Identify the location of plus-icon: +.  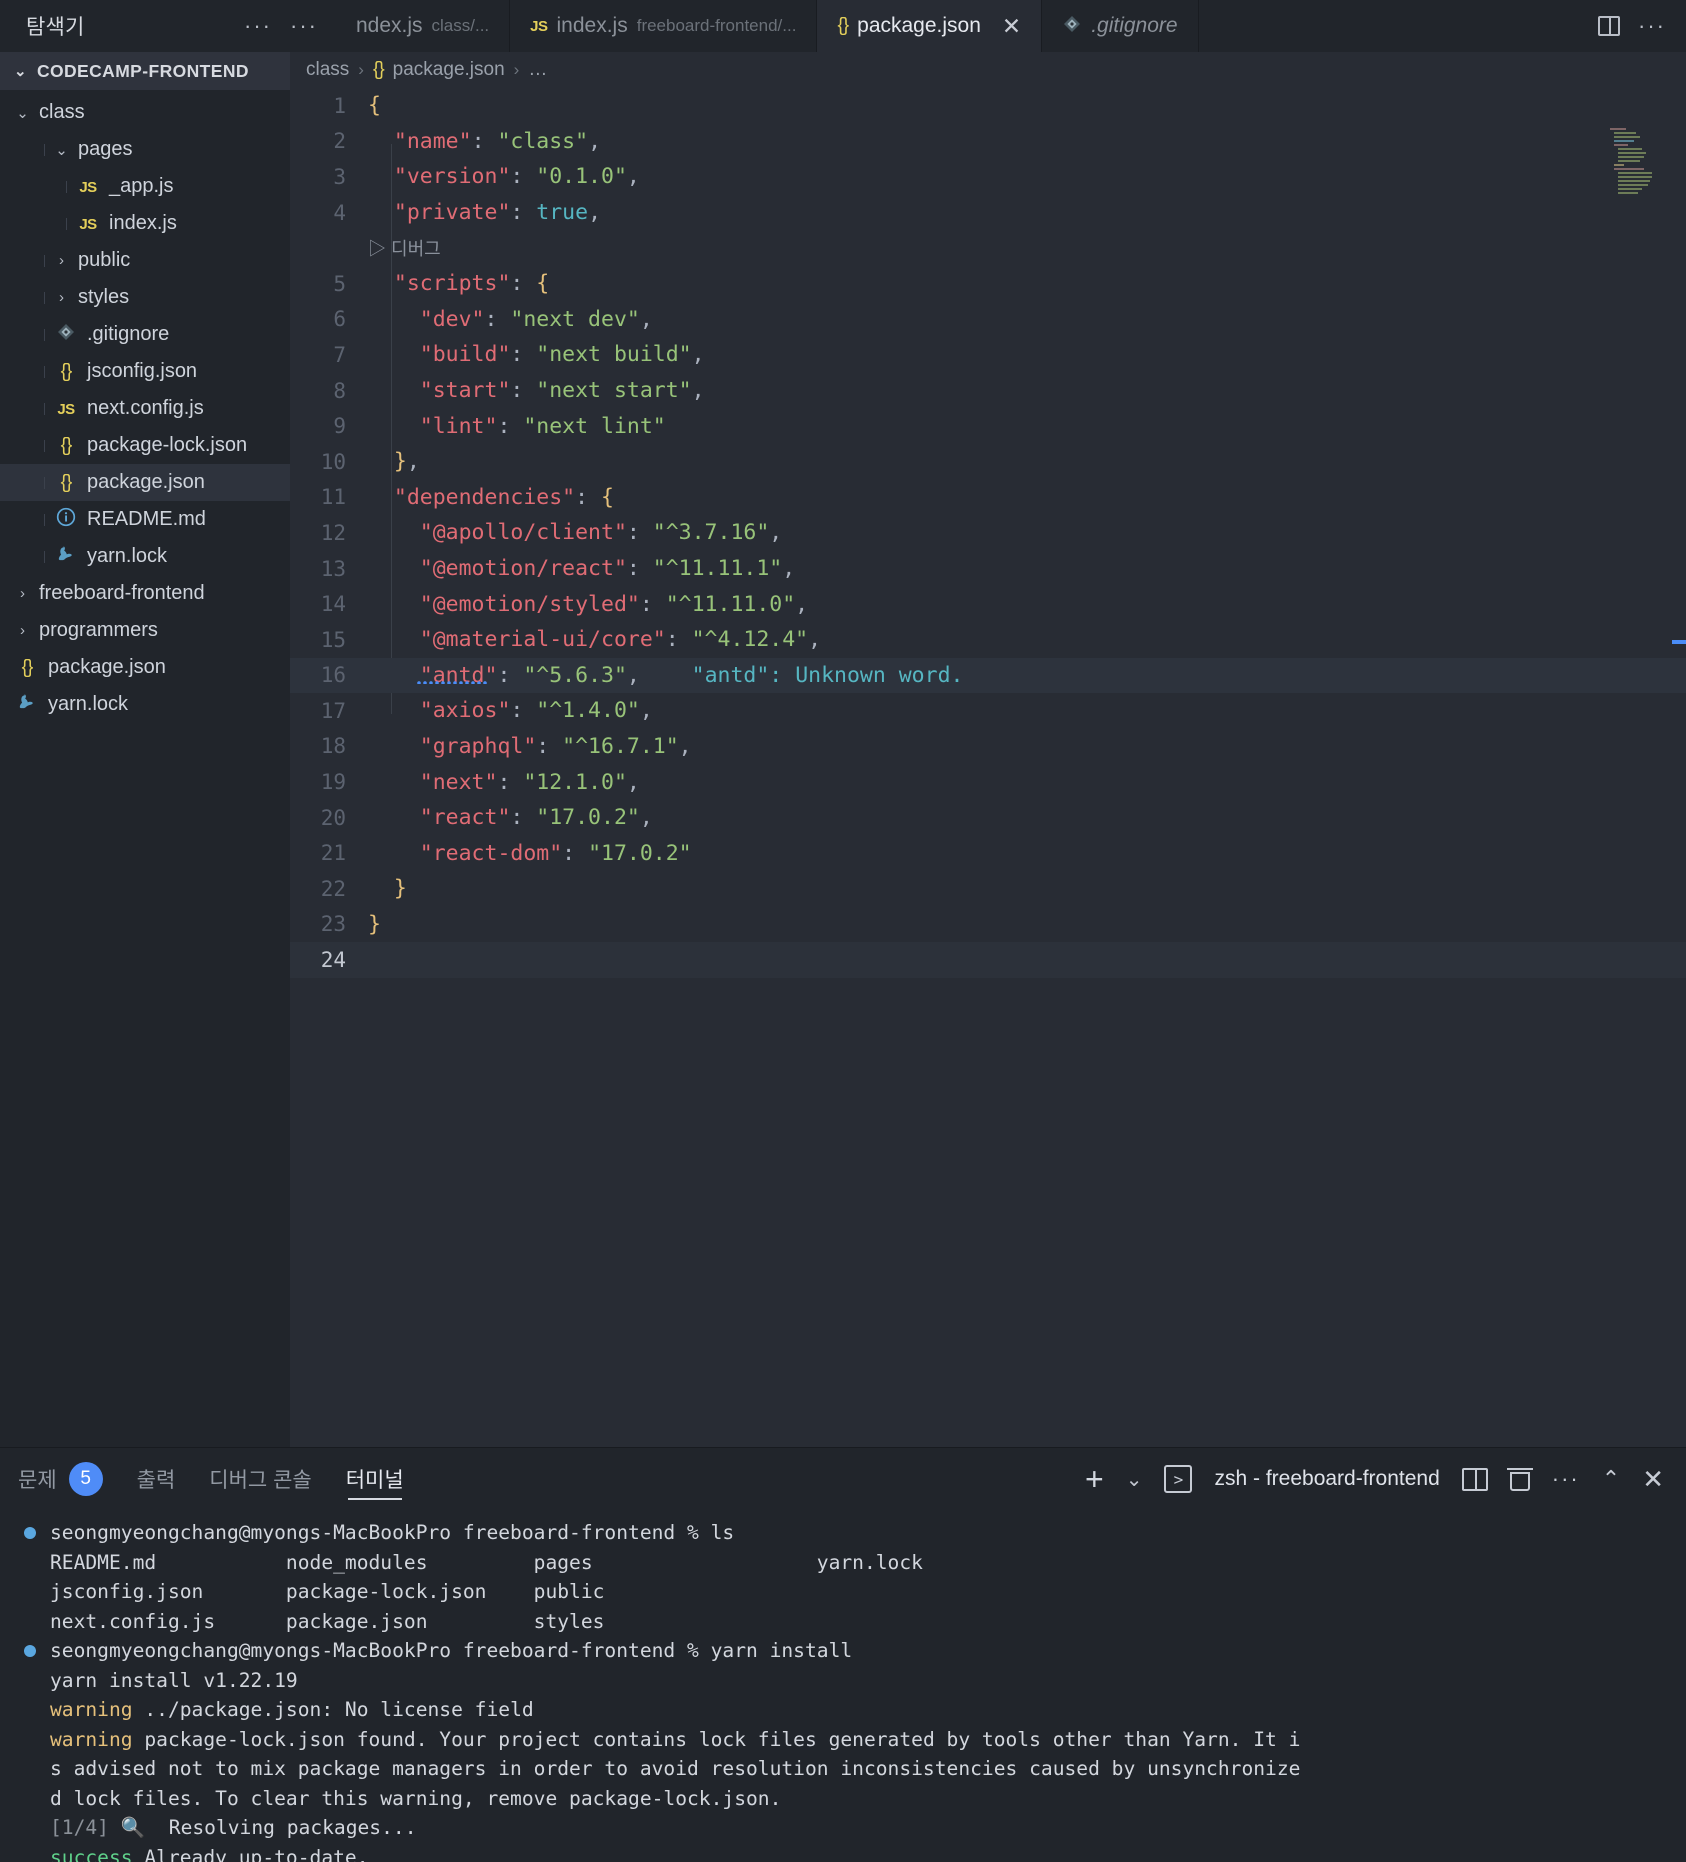
(1094, 1479).